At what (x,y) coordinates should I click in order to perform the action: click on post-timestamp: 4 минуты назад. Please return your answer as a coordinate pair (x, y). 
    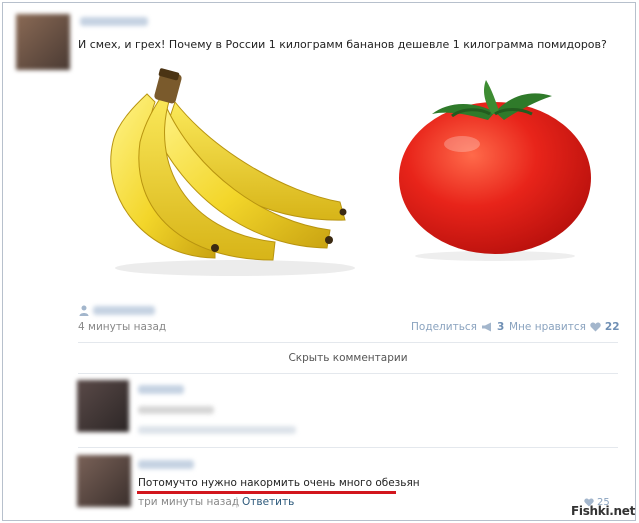
    Looking at the image, I should click on (122, 327).